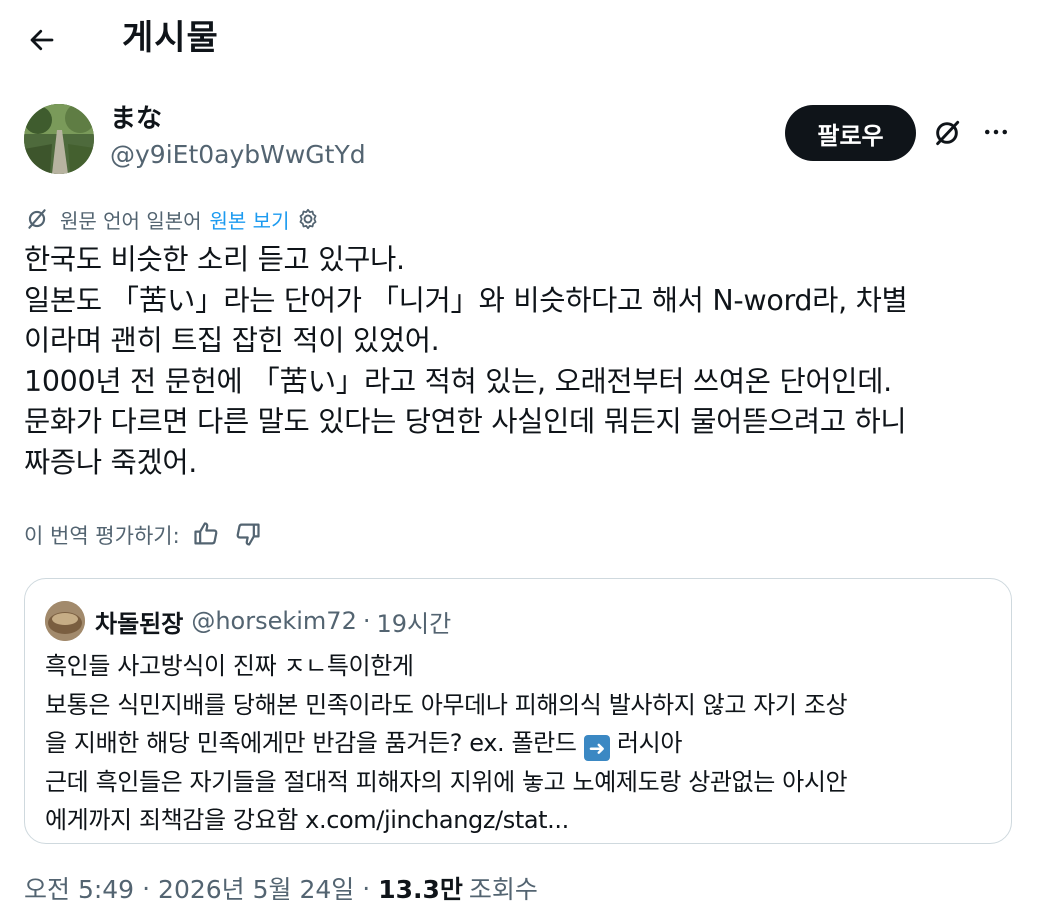  What do you see at coordinates (79, 888) in the screenshot?
I see `tweet-time: 오전 5:49` at bounding box center [79, 888].